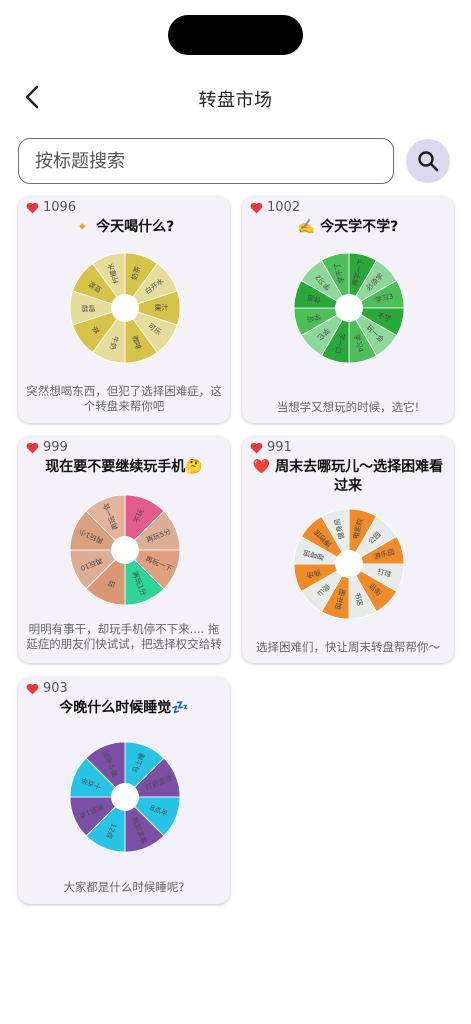  Describe the element at coordinates (348, 647) in the screenshot. I see `card-description: 选择困难们，快让周末转盘帮帮你～` at that location.